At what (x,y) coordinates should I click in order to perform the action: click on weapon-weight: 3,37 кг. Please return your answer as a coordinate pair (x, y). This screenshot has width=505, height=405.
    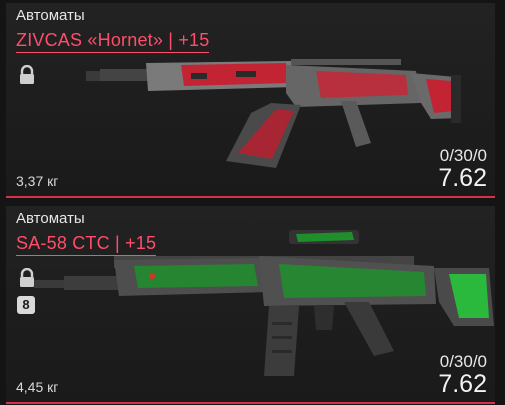
    Looking at the image, I should click on (37, 181).